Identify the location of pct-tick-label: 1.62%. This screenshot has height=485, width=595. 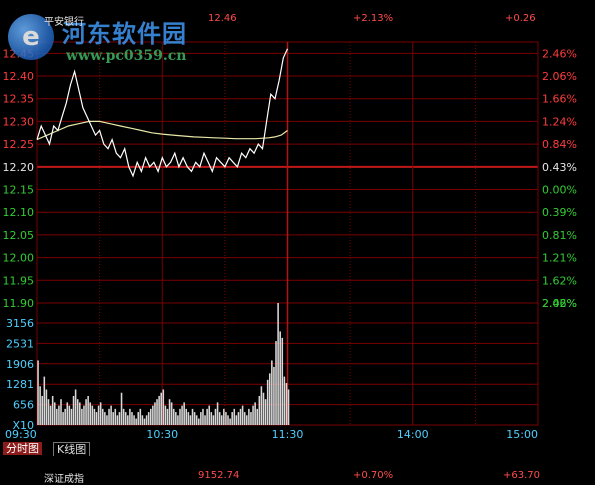
(559, 280).